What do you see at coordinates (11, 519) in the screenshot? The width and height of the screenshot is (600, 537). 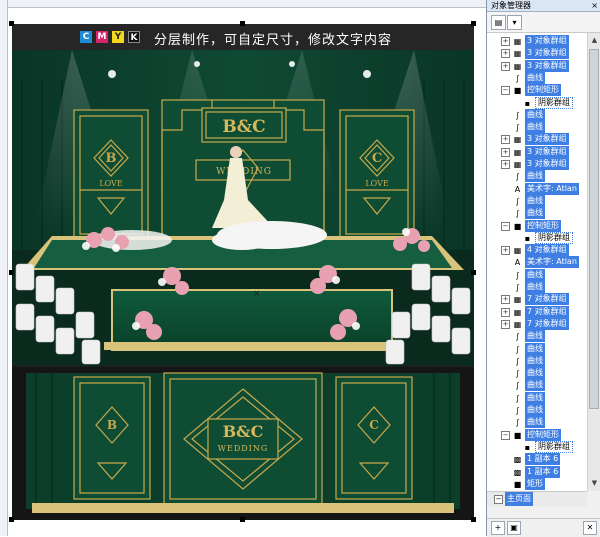 I see `selection-handle-bl` at bounding box center [11, 519].